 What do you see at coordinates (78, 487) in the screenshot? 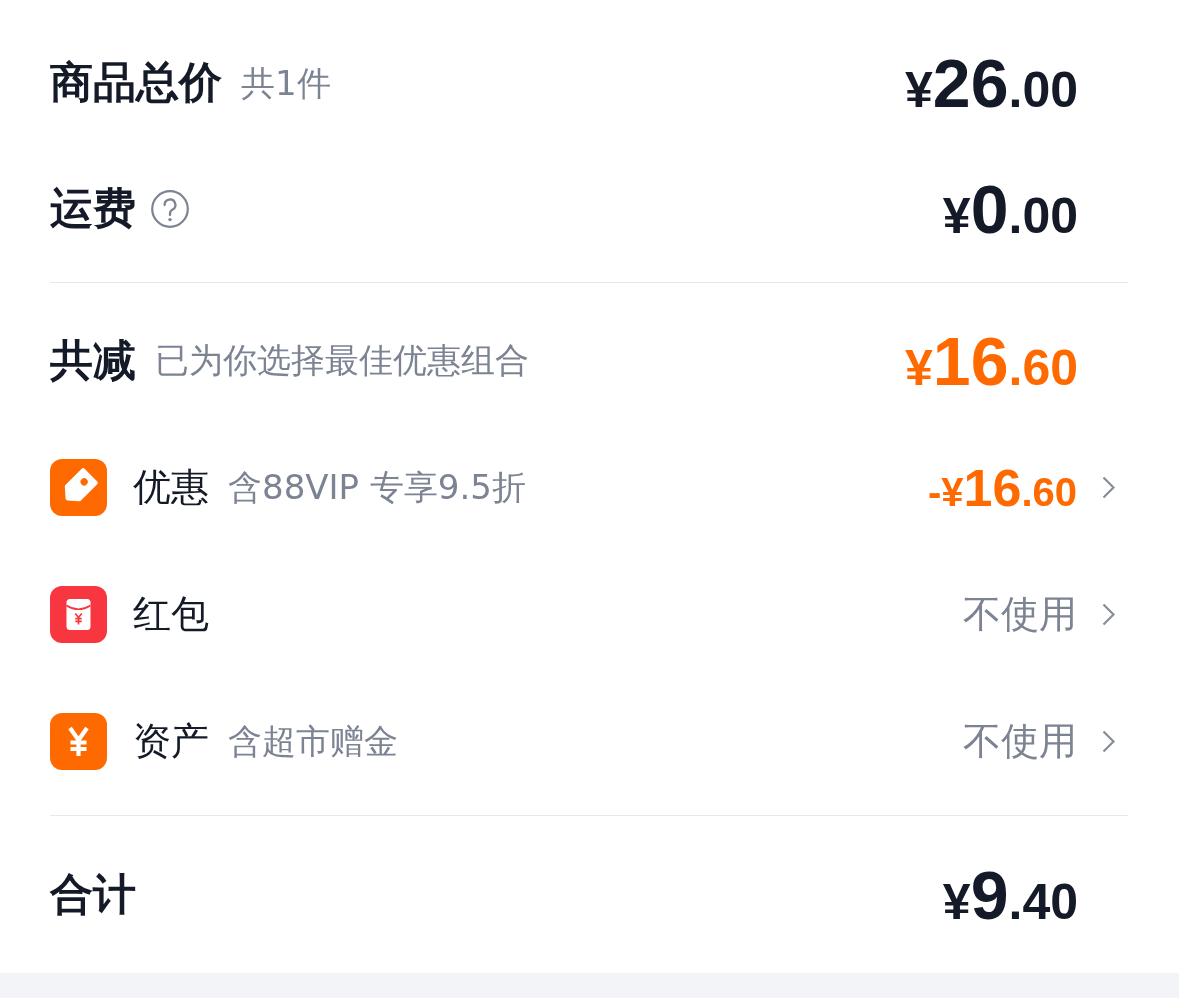
I see `price-tag-icon` at bounding box center [78, 487].